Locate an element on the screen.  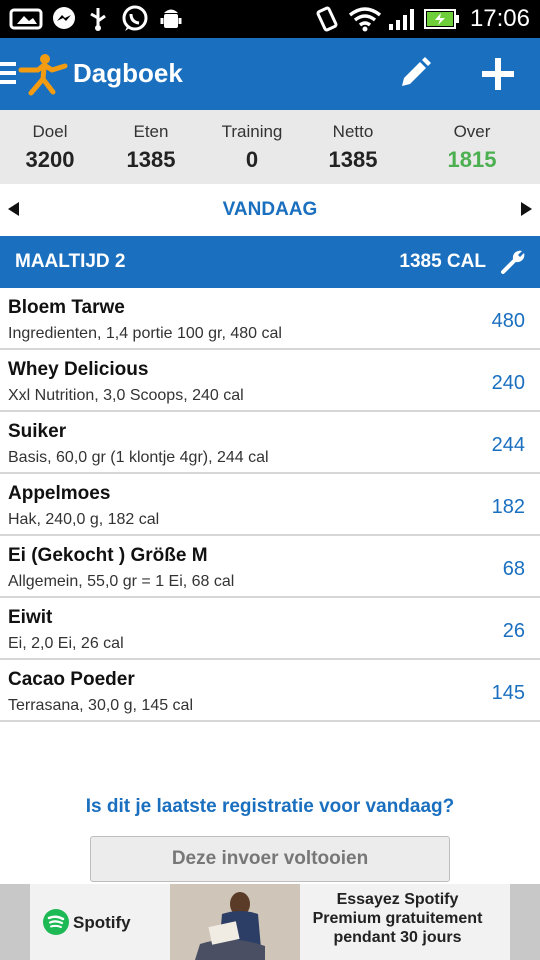
summary-label: Training is located at coordinates (252, 131).